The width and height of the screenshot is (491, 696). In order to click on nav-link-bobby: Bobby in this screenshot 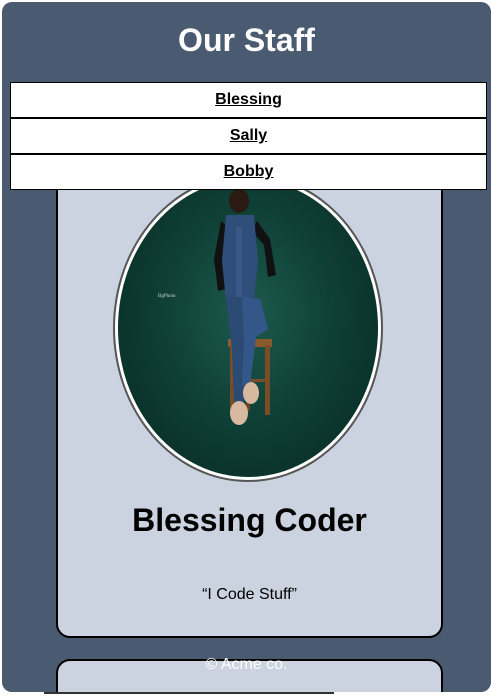, I will do `click(248, 172)`.